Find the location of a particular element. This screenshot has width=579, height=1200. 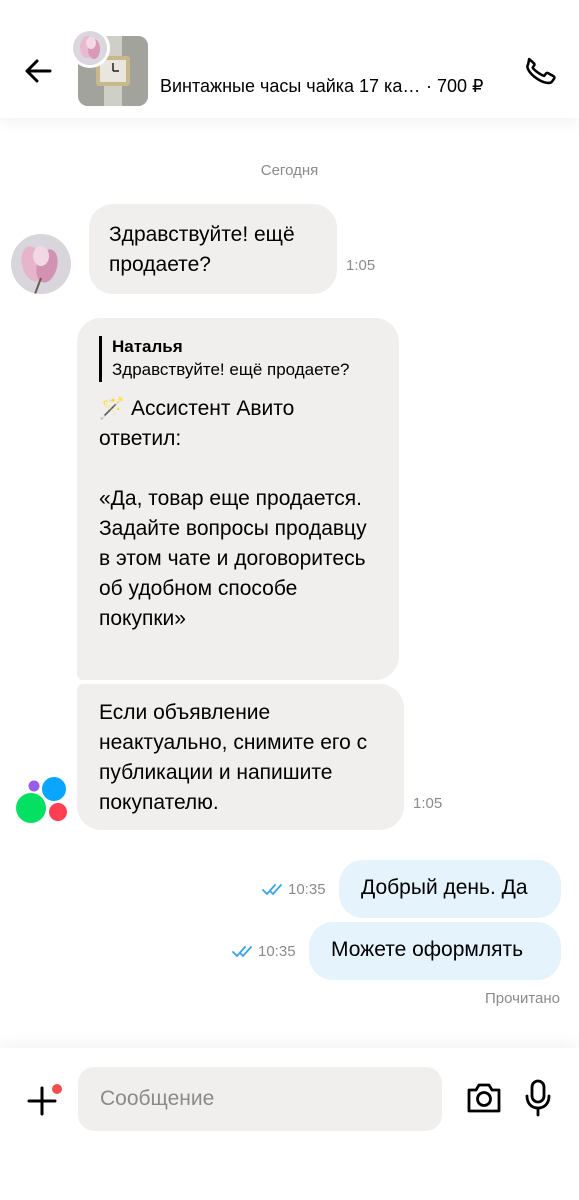

microphone-icon is located at coordinates (538, 1098).